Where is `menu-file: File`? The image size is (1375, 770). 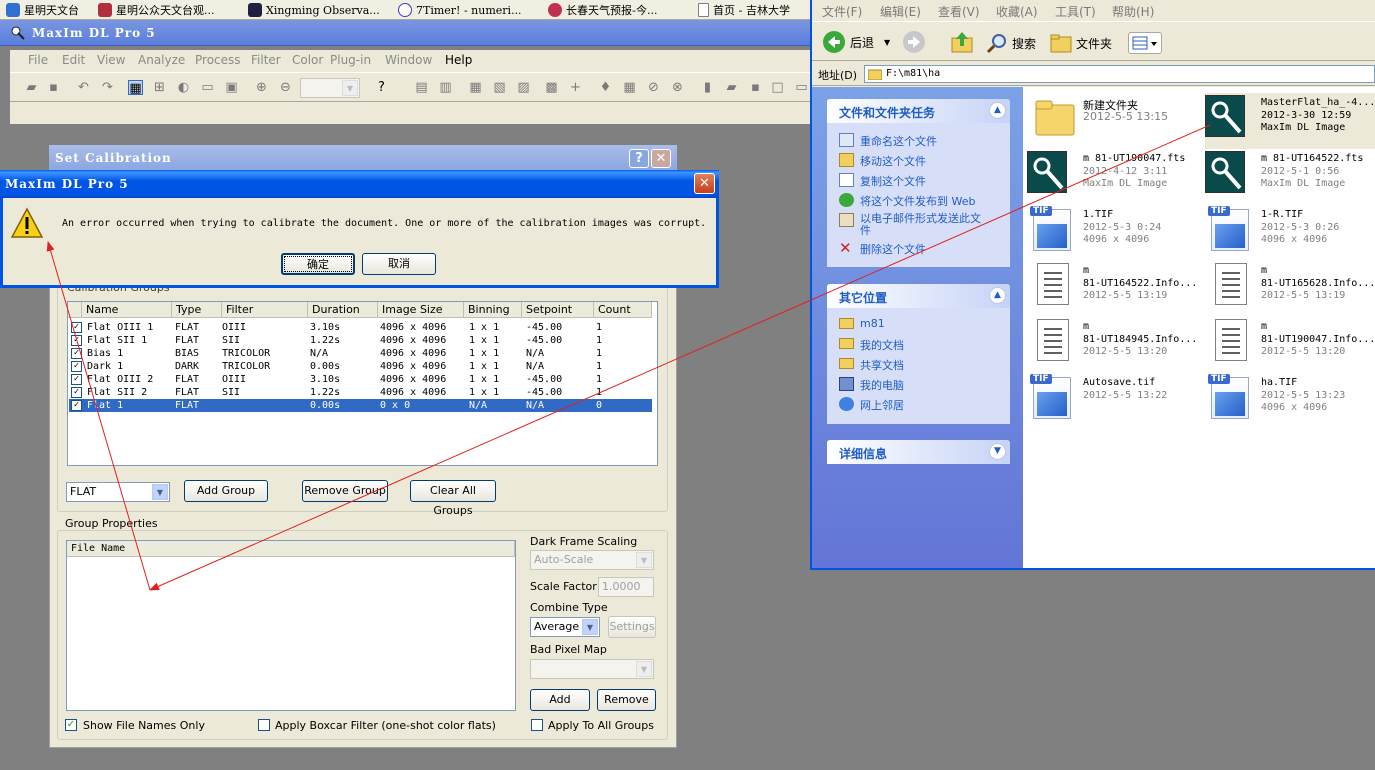 menu-file: File is located at coordinates (38, 60).